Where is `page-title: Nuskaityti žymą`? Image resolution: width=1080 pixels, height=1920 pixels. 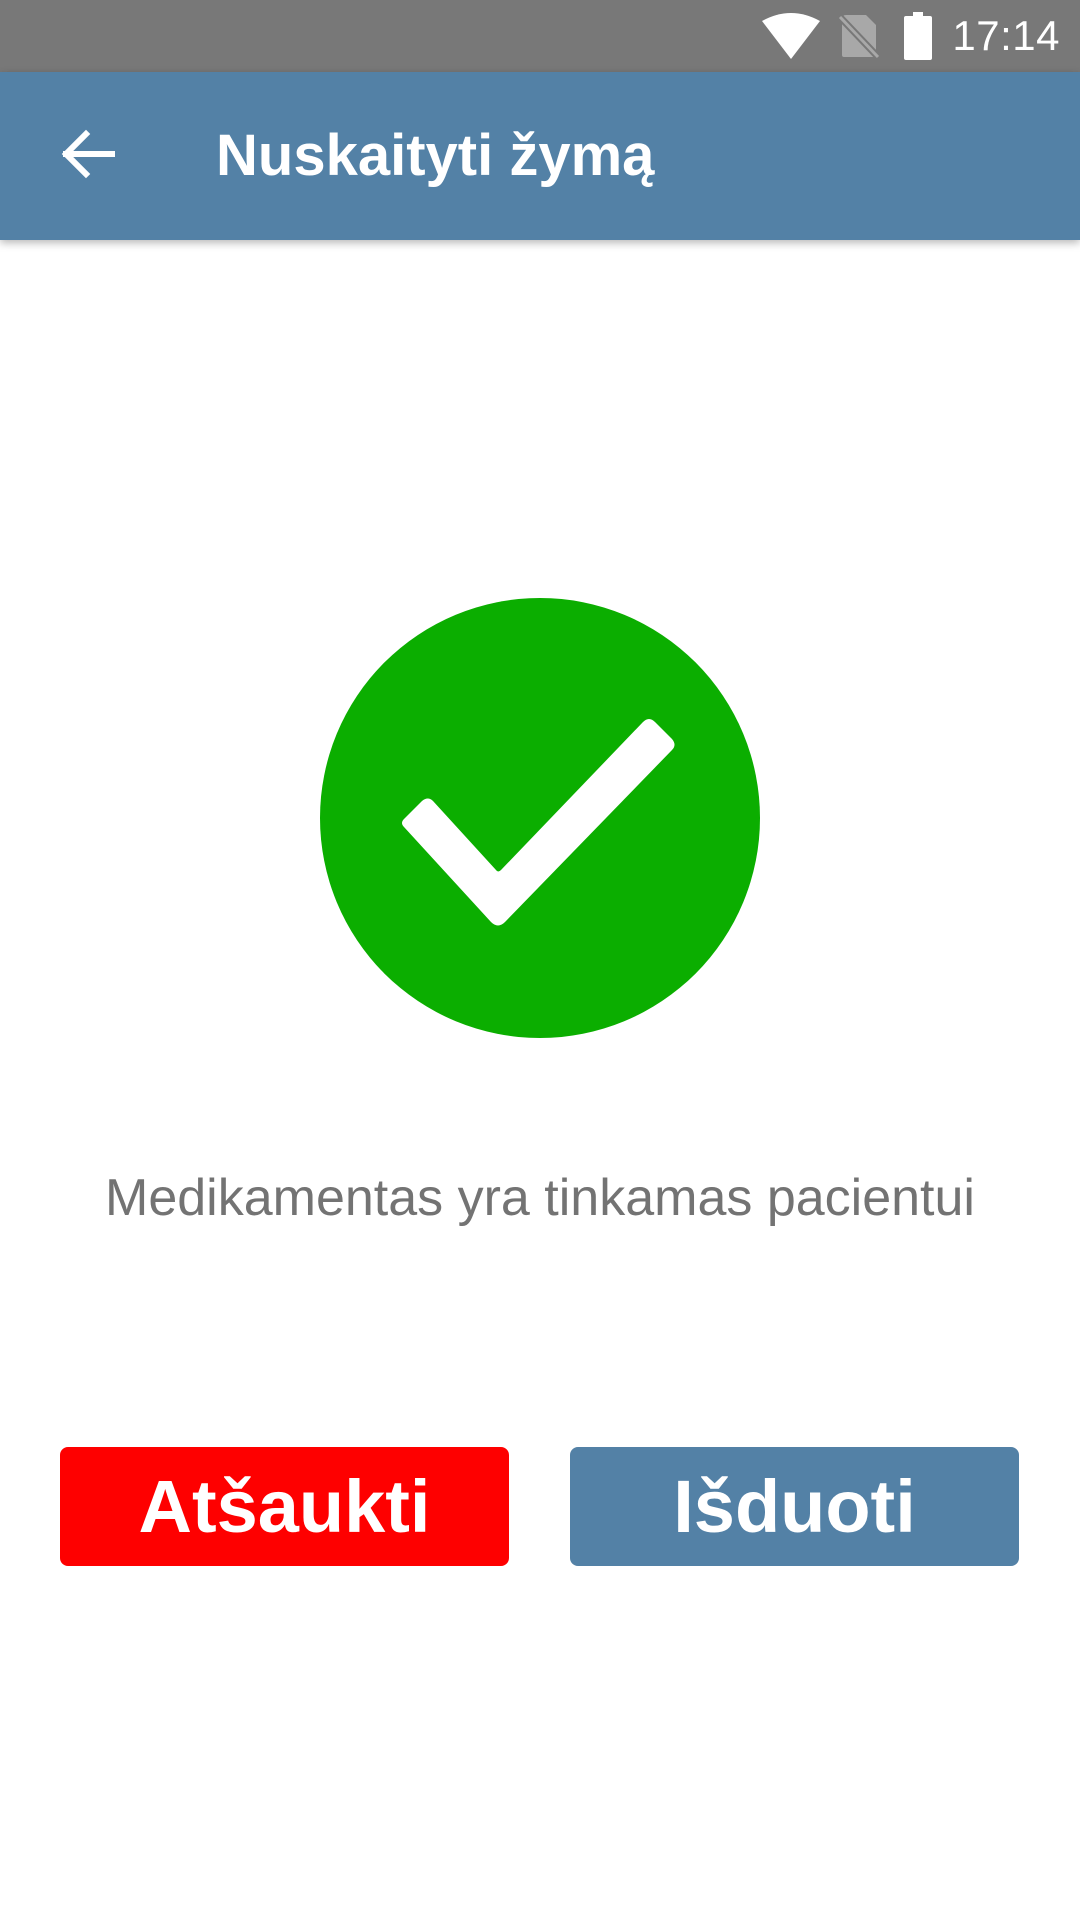
page-title: Nuskaityti žymą is located at coordinates (435, 155).